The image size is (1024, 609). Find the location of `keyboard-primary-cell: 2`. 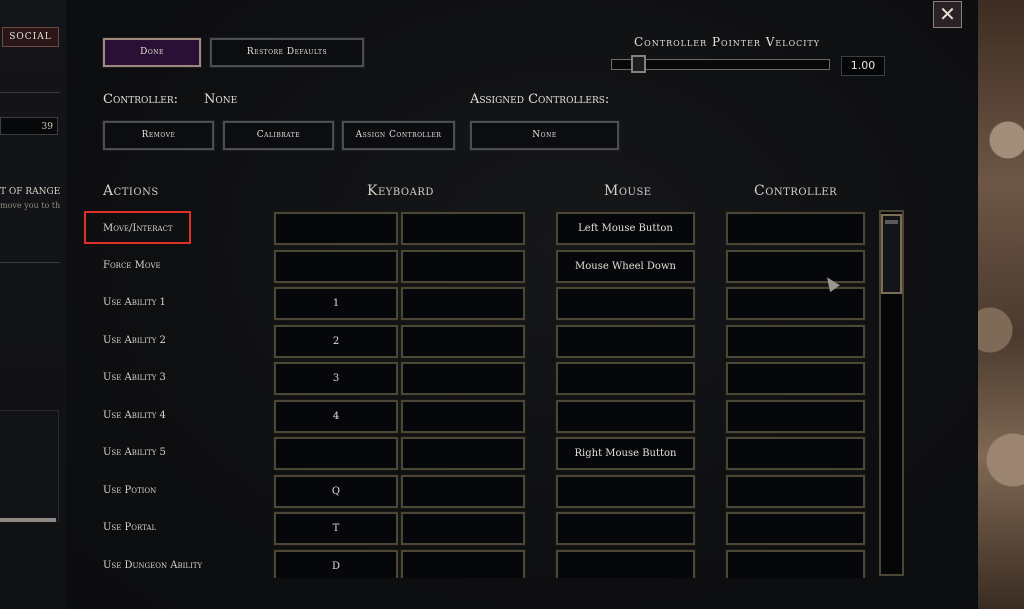

keyboard-primary-cell: 2 is located at coordinates (336, 341).